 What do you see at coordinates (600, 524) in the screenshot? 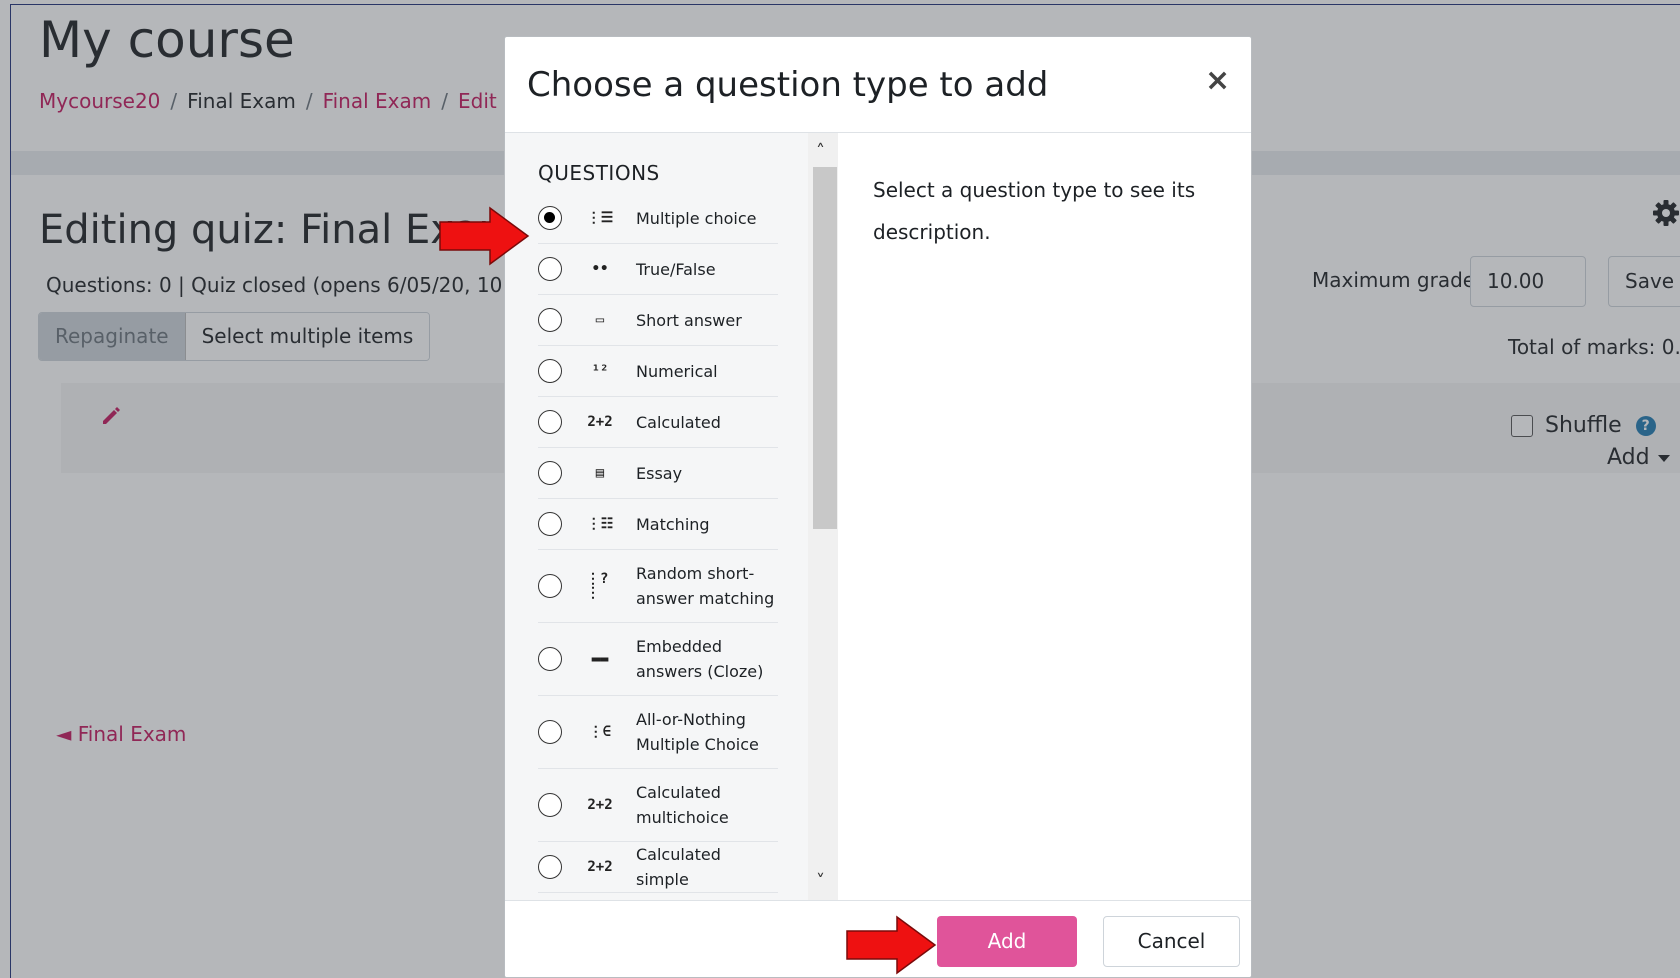
I see `matching-icon: ⋮☷` at bounding box center [600, 524].